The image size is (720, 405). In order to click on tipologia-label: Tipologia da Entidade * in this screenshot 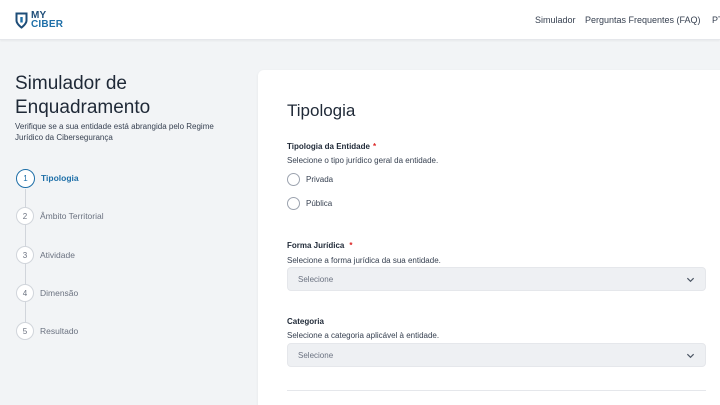, I will do `click(331, 146)`.